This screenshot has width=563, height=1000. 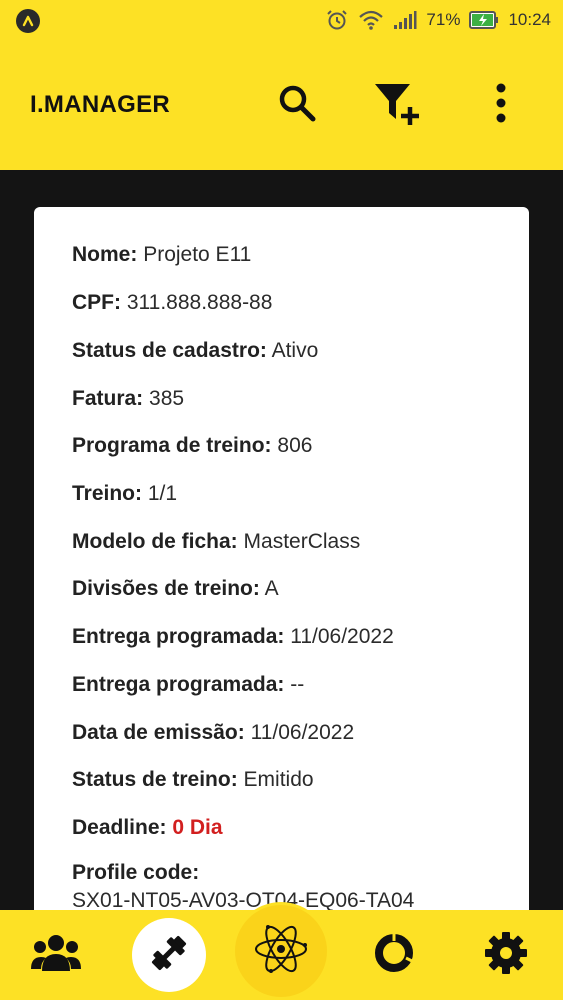 What do you see at coordinates (337, 20) in the screenshot?
I see `alarm-icon` at bounding box center [337, 20].